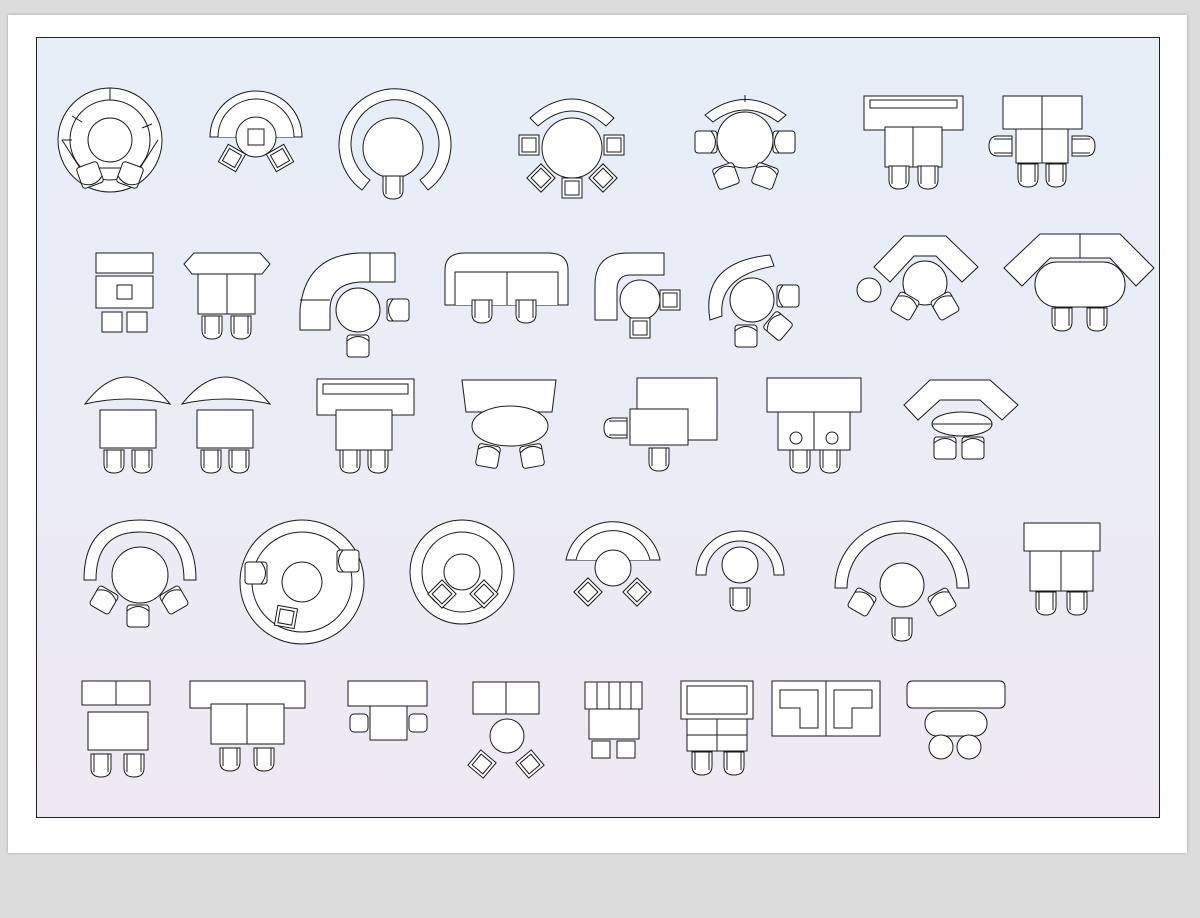  Describe the element at coordinates (302, 582) in the screenshot. I see `round-banquette` at that location.